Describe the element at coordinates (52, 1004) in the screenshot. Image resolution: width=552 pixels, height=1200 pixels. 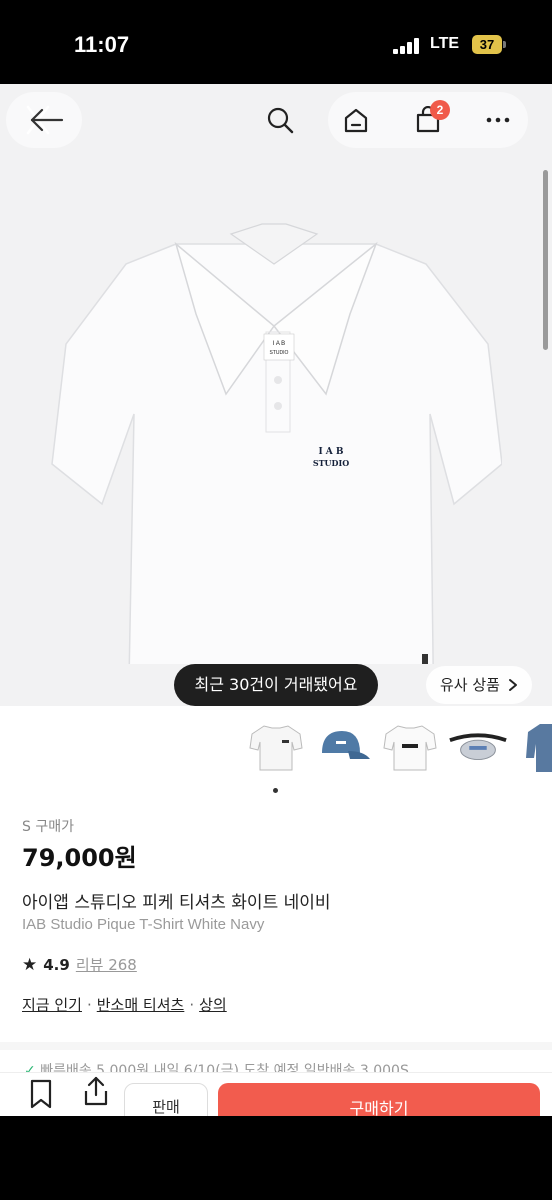
I see `category-link-trending: 지금 인기` at that location.